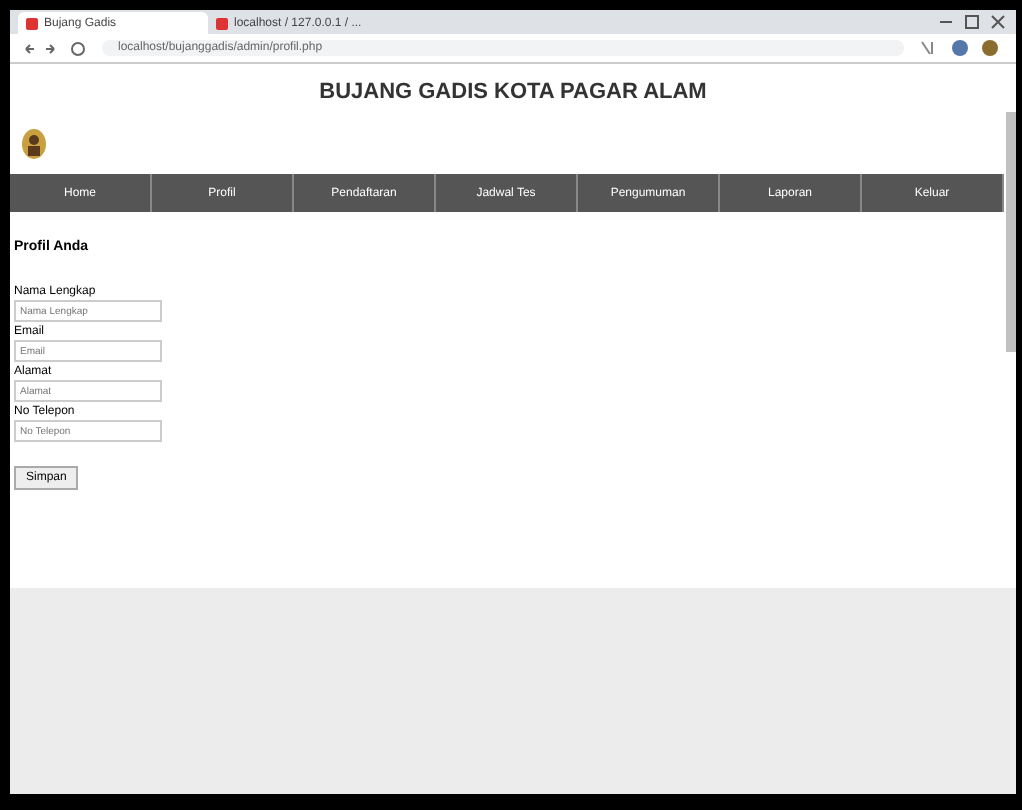 The height and width of the screenshot is (810, 1022). I want to click on scrollbar, so click(1011, 232).